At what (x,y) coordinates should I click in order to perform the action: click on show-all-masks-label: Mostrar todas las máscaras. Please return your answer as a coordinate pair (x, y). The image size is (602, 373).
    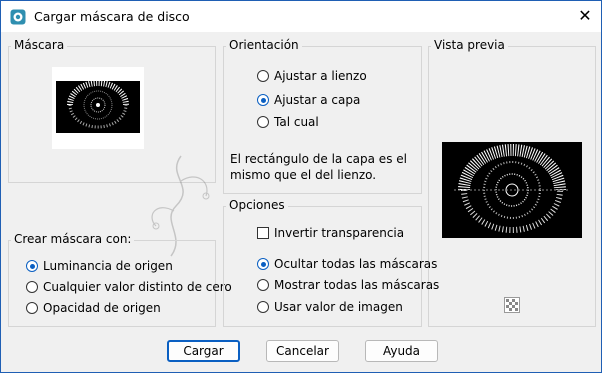
    Looking at the image, I should click on (357, 285).